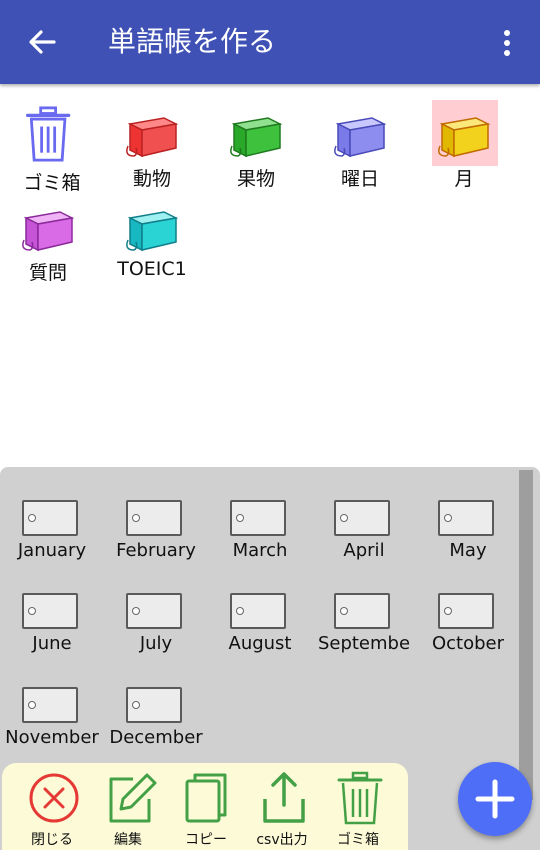  I want to click on app-bar: 単語帳を作る, so click(270, 42).